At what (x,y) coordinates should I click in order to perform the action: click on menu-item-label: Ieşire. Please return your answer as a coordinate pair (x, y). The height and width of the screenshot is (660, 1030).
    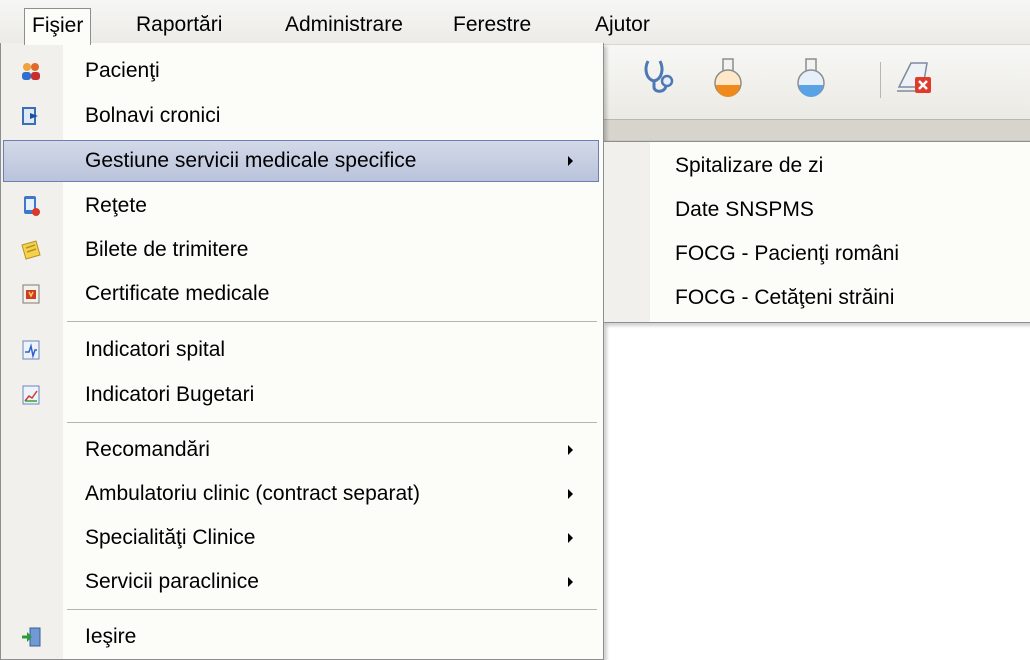
    Looking at the image, I should click on (111, 636).